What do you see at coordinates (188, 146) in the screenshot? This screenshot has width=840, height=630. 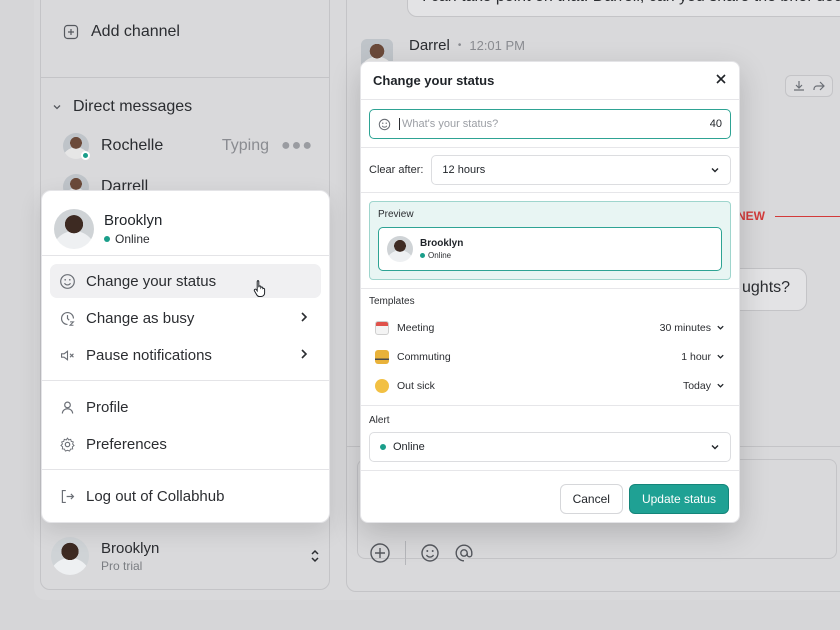 I see `sidebar-item-rochelle: Rochelle Typing ●●●` at bounding box center [188, 146].